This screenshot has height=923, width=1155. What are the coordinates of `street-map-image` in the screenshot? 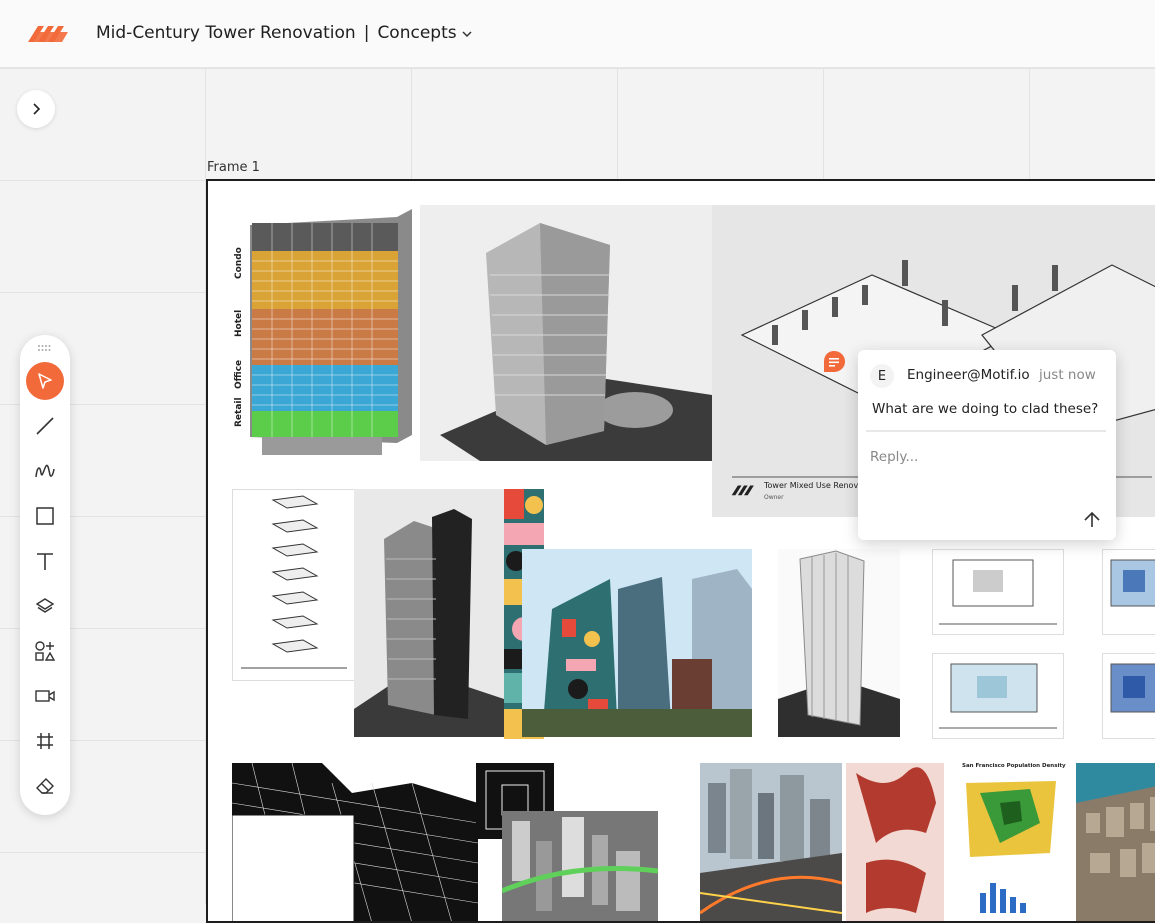 It's located at (355, 842).